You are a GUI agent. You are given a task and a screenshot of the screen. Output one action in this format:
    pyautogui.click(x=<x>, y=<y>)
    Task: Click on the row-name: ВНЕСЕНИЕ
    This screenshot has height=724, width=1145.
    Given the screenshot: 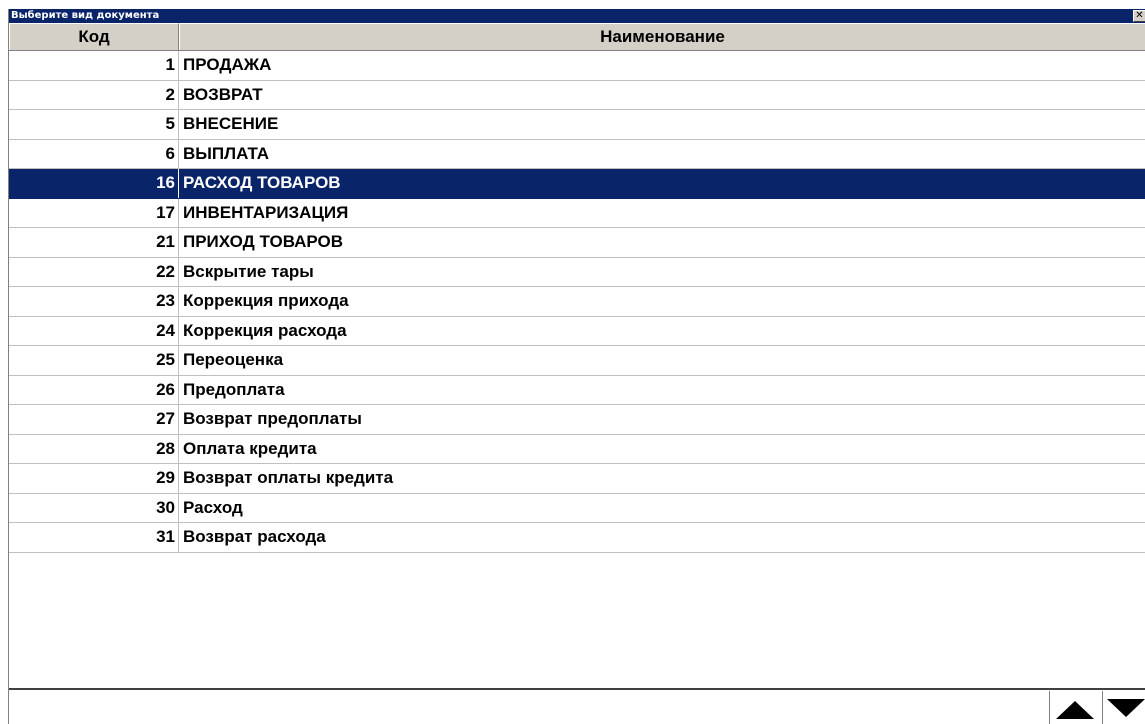 What is the action you would take?
    pyautogui.click(x=231, y=123)
    